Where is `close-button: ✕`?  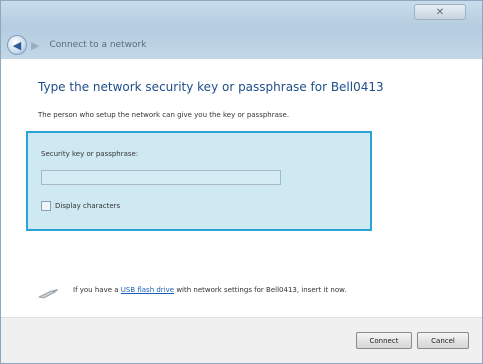 close-button: ✕ is located at coordinates (440, 12).